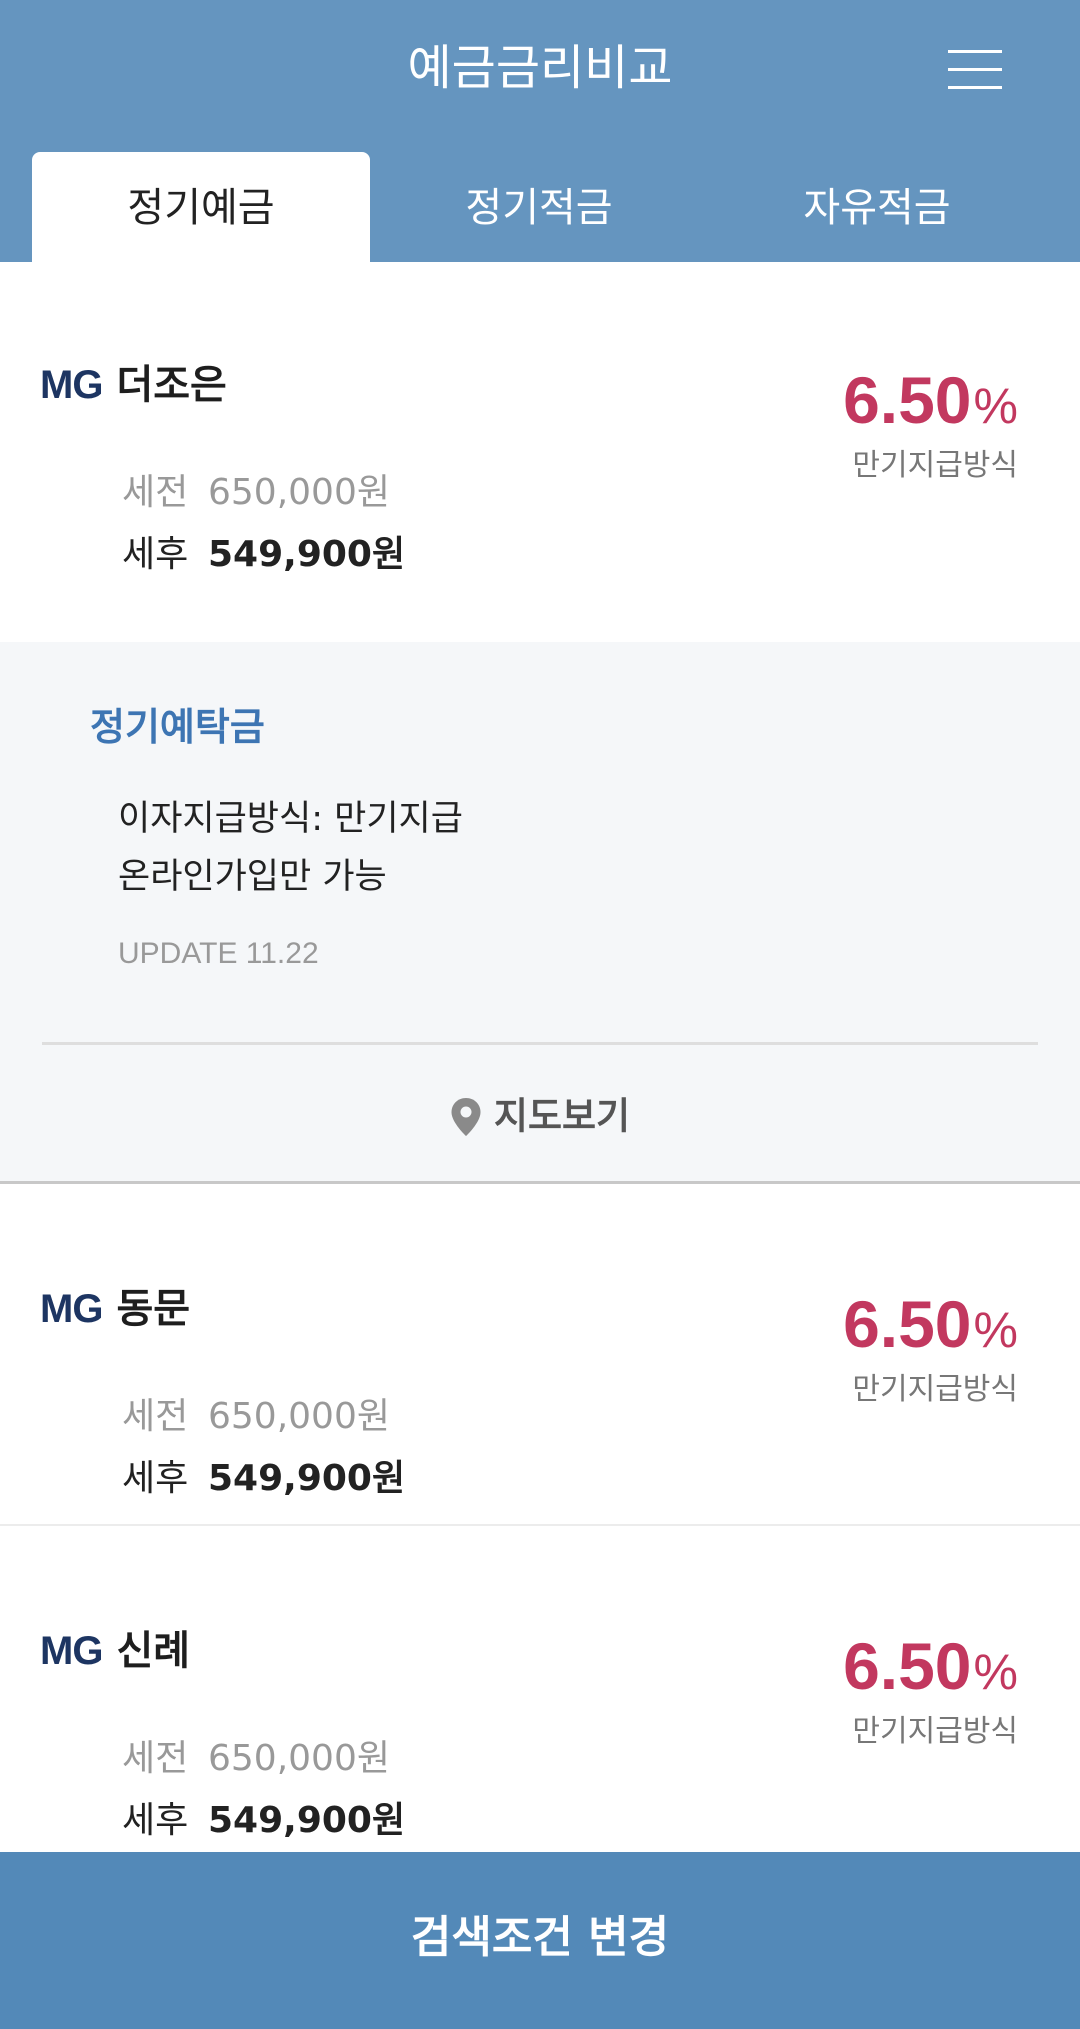  What do you see at coordinates (153, 1651) in the screenshot?
I see `branch-name: 신례` at bounding box center [153, 1651].